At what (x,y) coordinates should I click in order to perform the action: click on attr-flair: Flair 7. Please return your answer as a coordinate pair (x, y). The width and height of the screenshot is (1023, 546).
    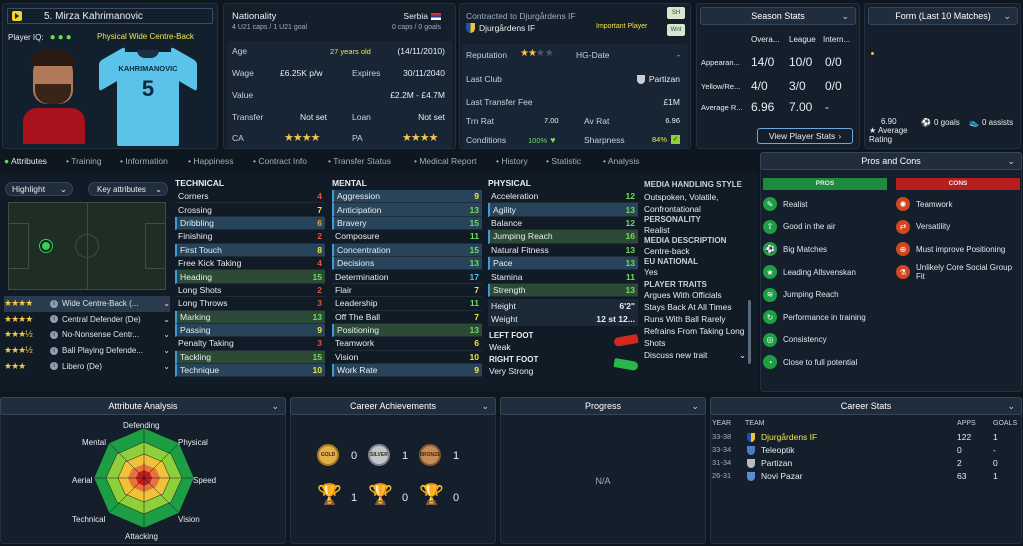
    Looking at the image, I should click on (407, 291).